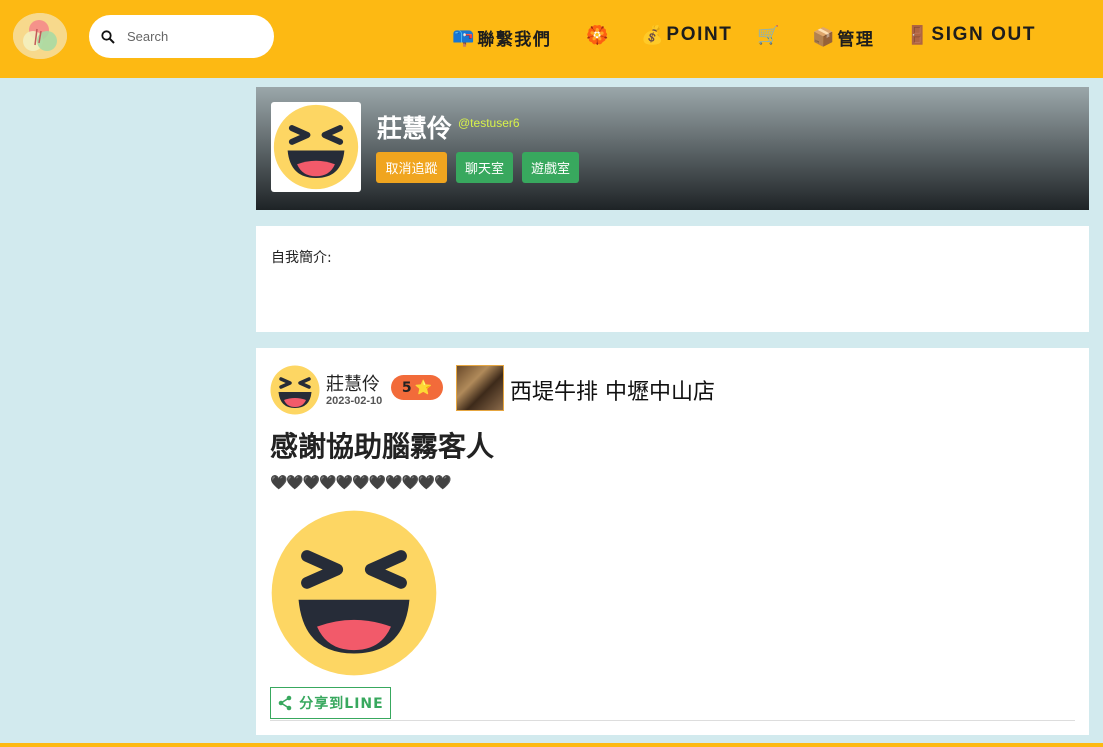 The image size is (1103, 747). I want to click on profile-handle: @testuser6, so click(489, 123).